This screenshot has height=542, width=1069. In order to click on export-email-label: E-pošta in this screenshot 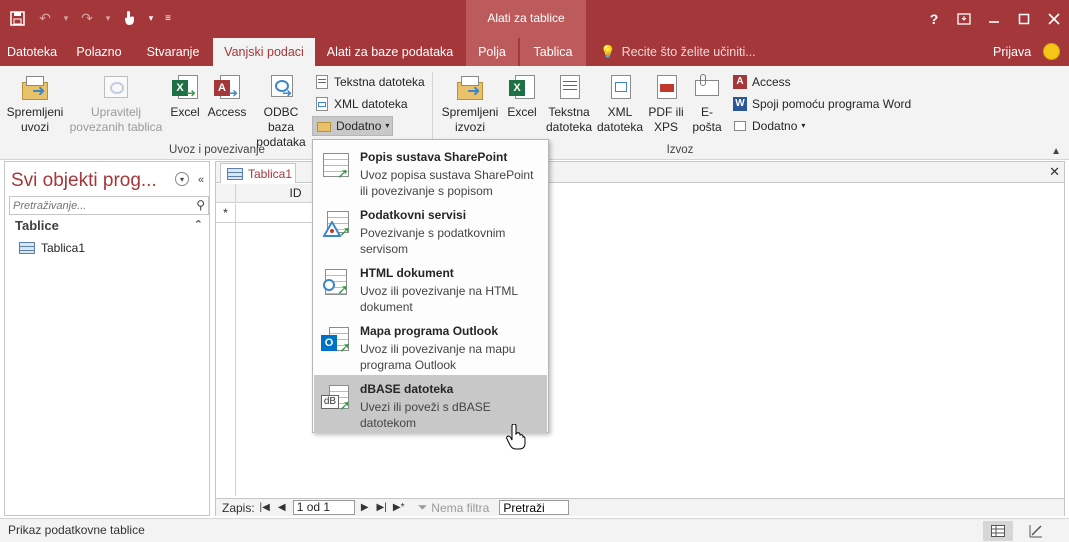, I will do `click(707, 119)`.